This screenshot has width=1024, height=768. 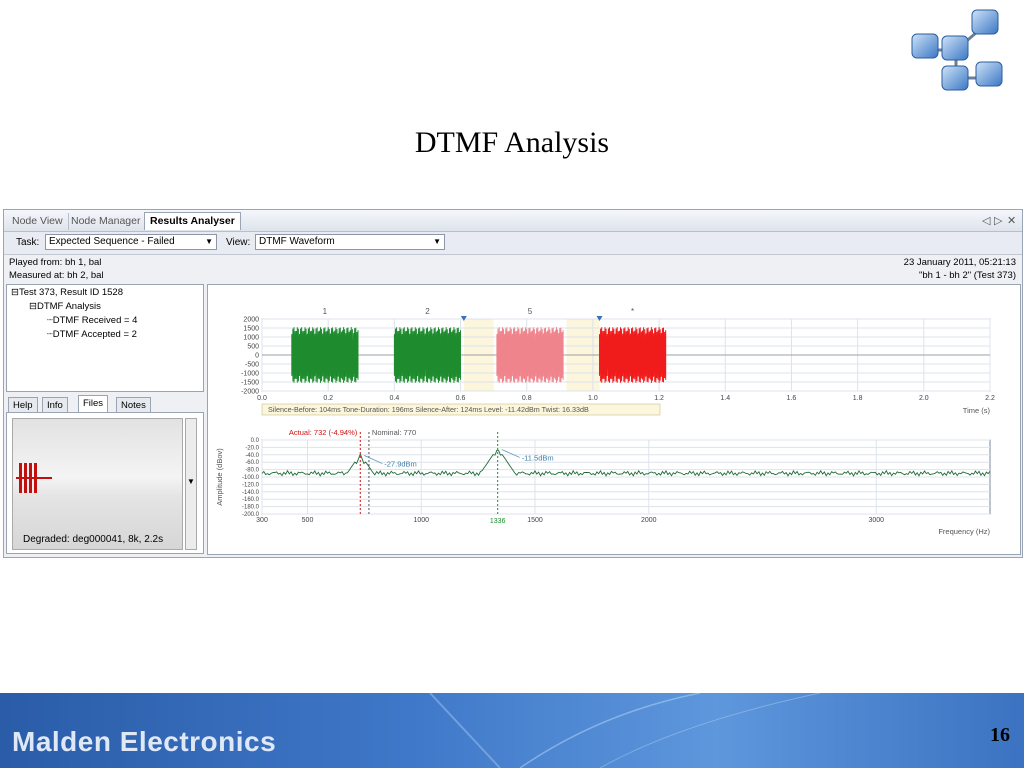 I want to click on task-select: Expected Sequence - Failed ▼, so click(x=131, y=242).